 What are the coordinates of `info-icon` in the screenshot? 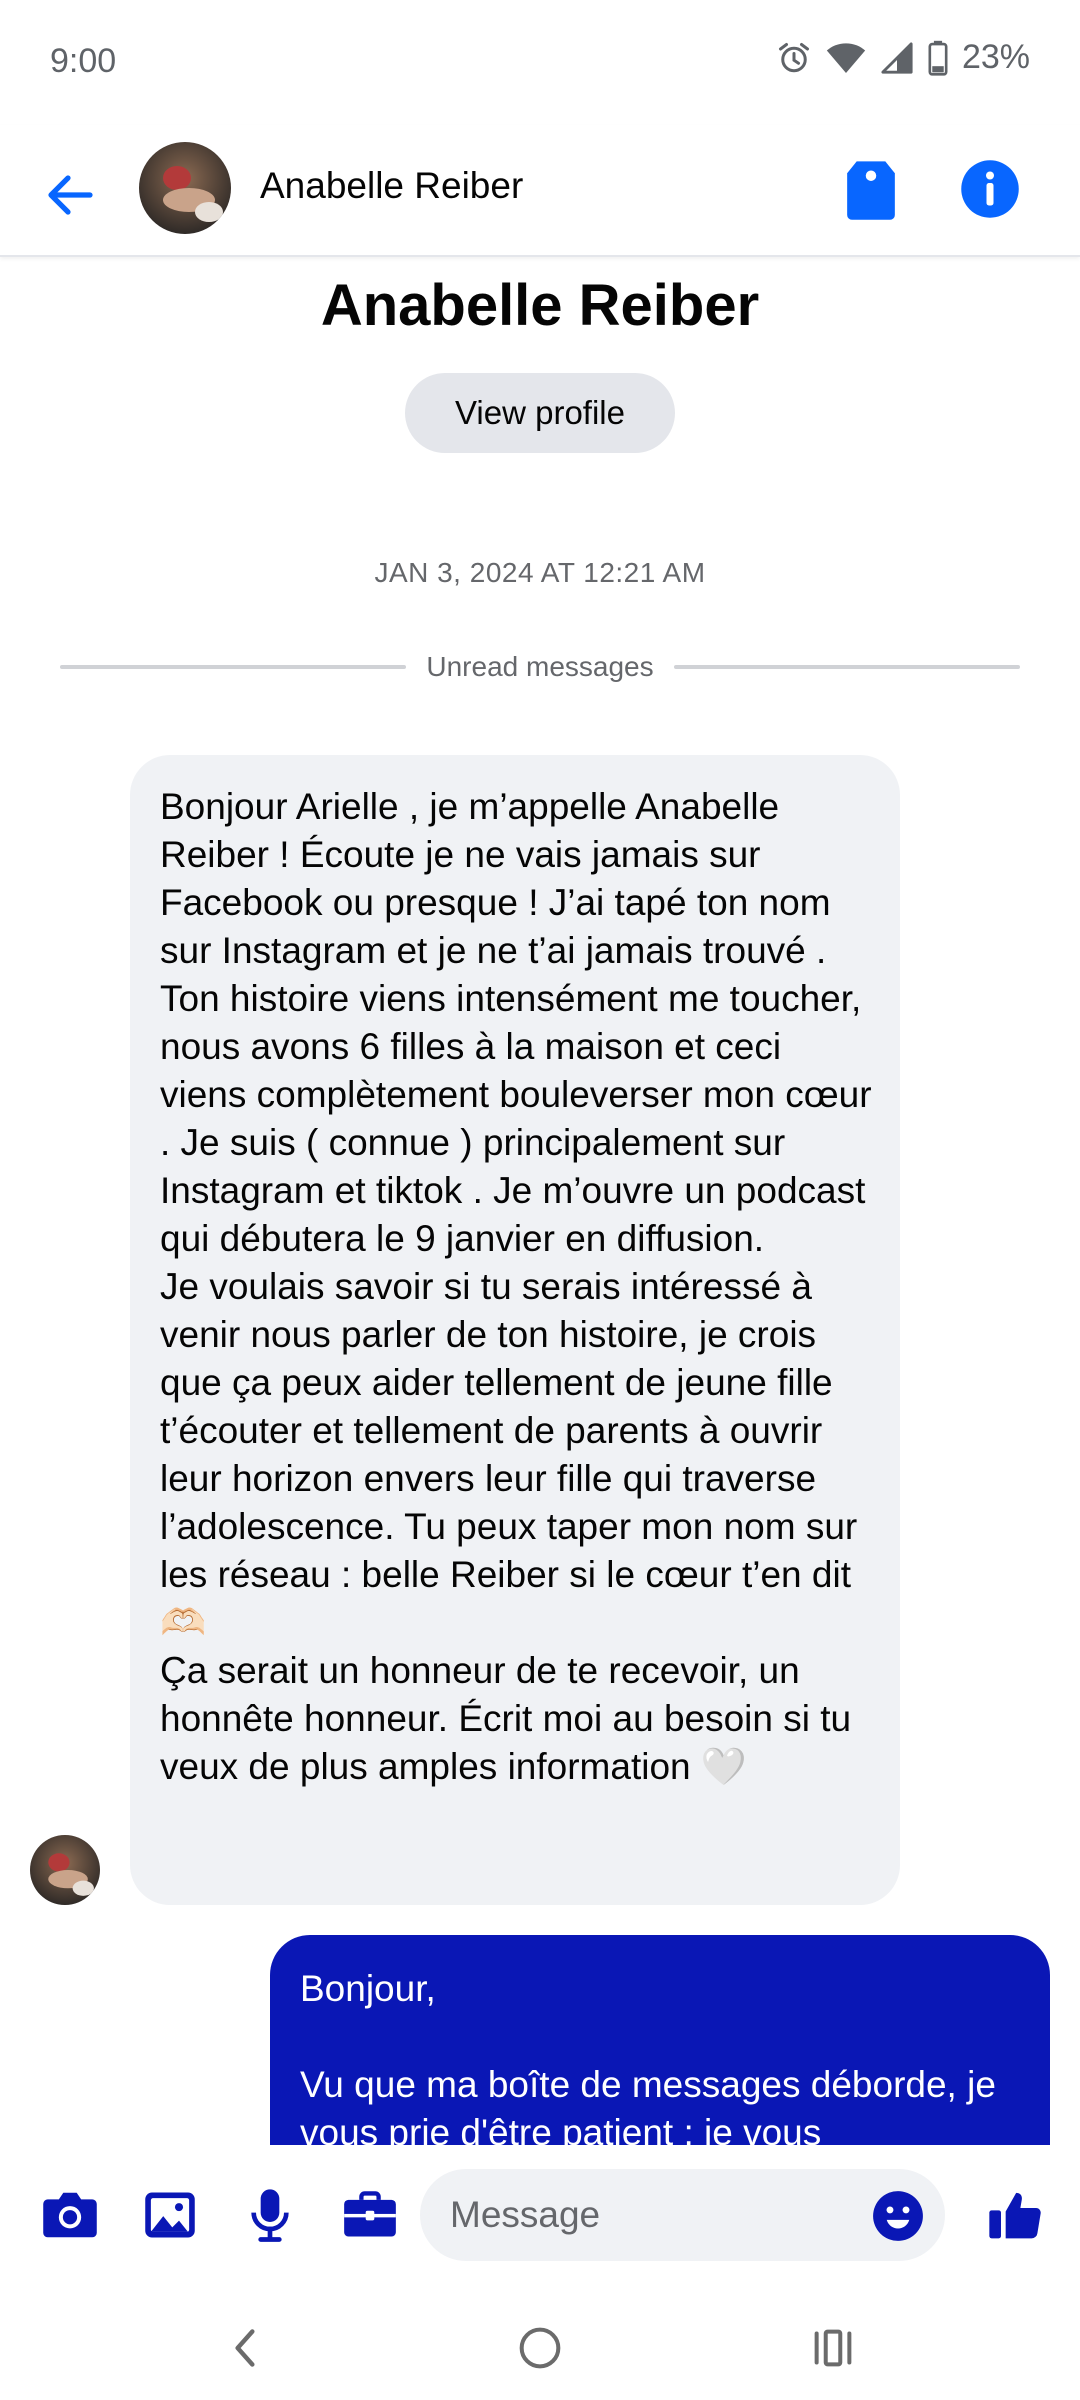 It's located at (990, 189).